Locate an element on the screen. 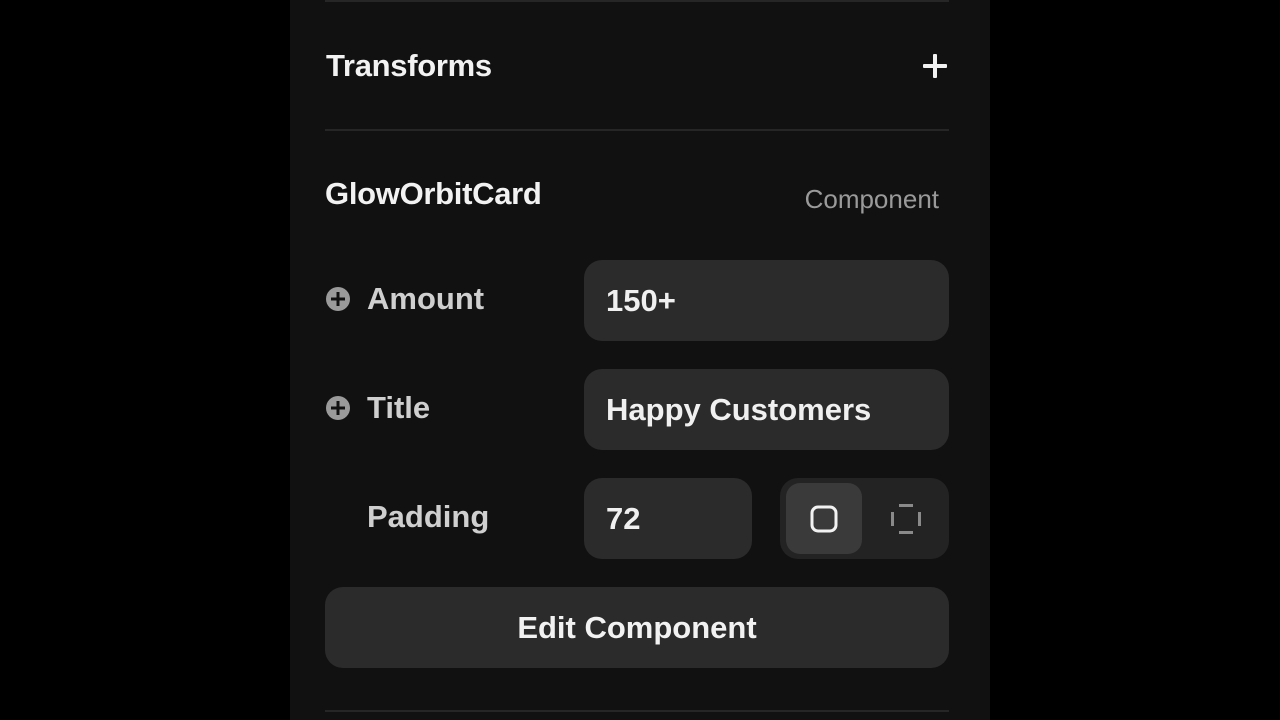 Image resolution: width=1280 pixels, height=720 pixels. edit-component-button: Edit Component is located at coordinates (637, 627).